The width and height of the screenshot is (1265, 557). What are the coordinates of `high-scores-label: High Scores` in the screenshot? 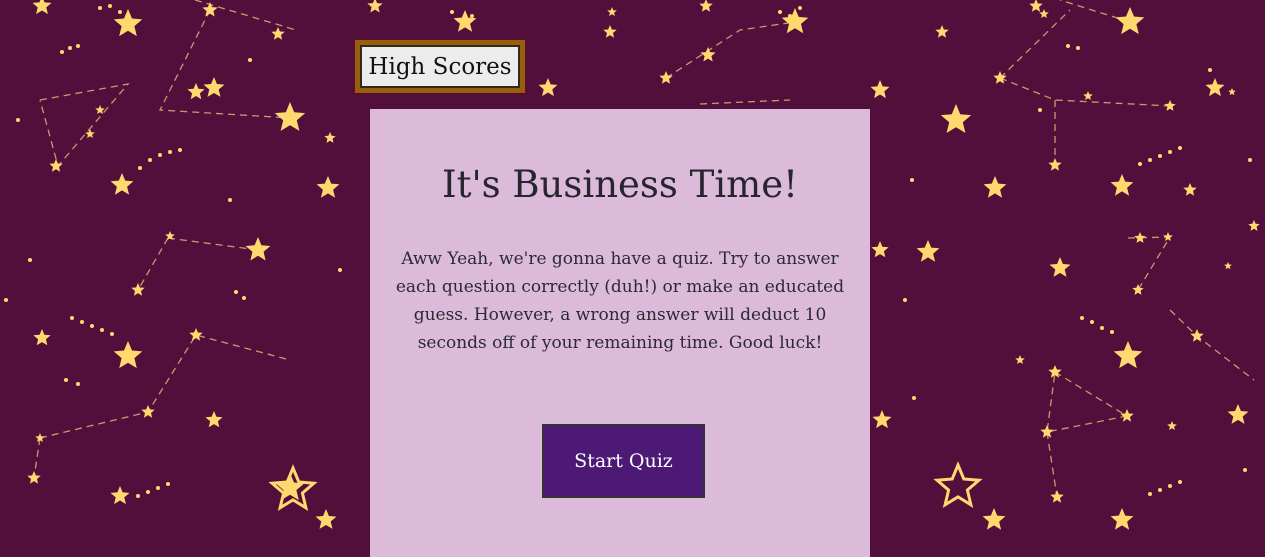 It's located at (440, 66).